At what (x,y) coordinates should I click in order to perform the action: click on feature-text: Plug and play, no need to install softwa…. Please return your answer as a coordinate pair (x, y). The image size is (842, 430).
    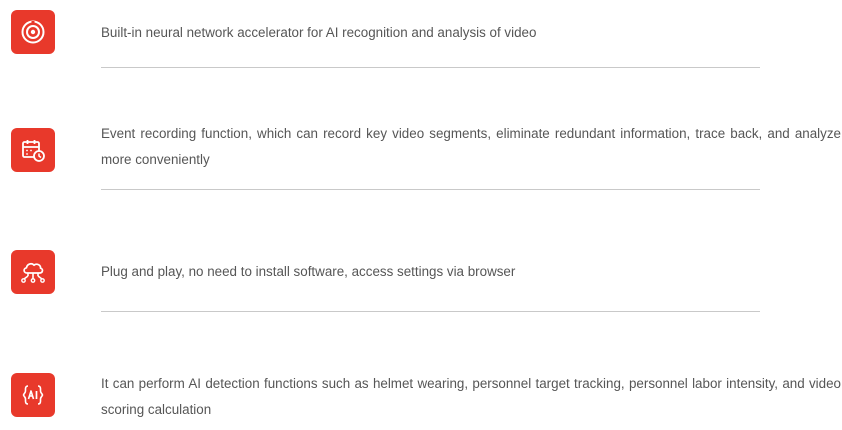
    Looking at the image, I should click on (308, 271).